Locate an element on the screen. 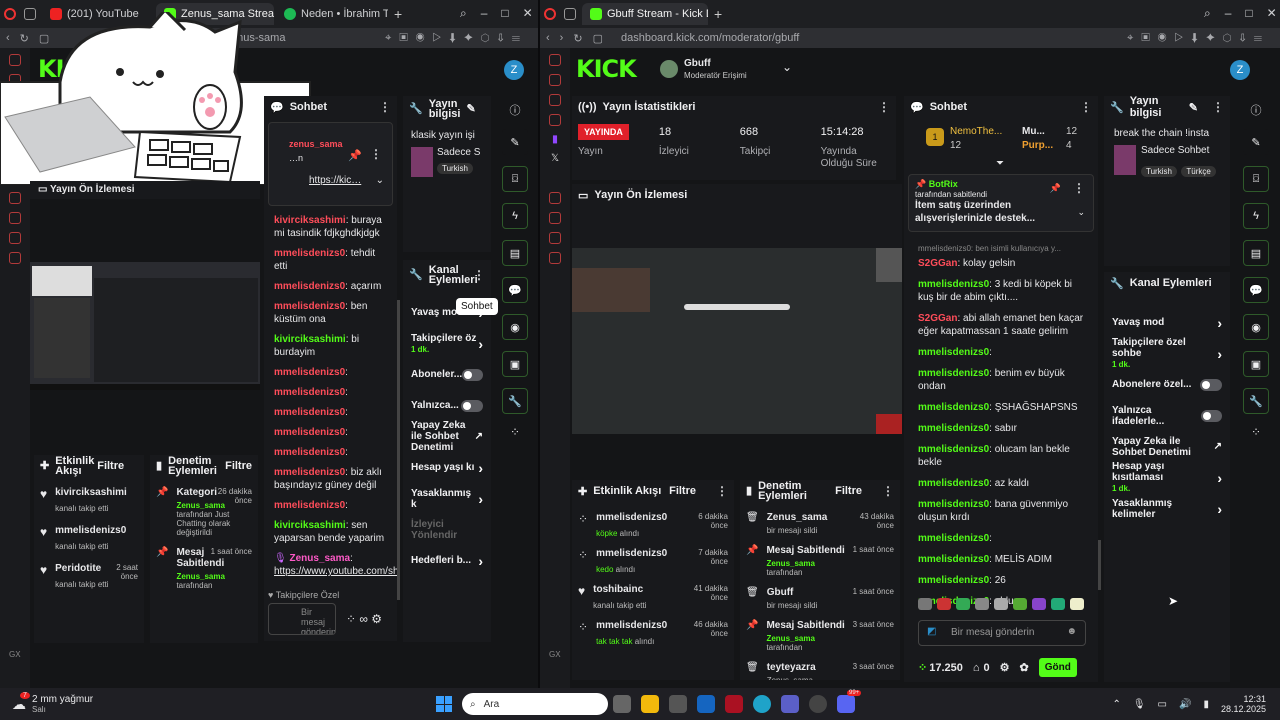 The height and width of the screenshot is (720, 1280). system-tray: ⌃ 🎙 ▭ 🔊 ▮ 12:31 28.12.2025 is located at coordinates (1189, 704).